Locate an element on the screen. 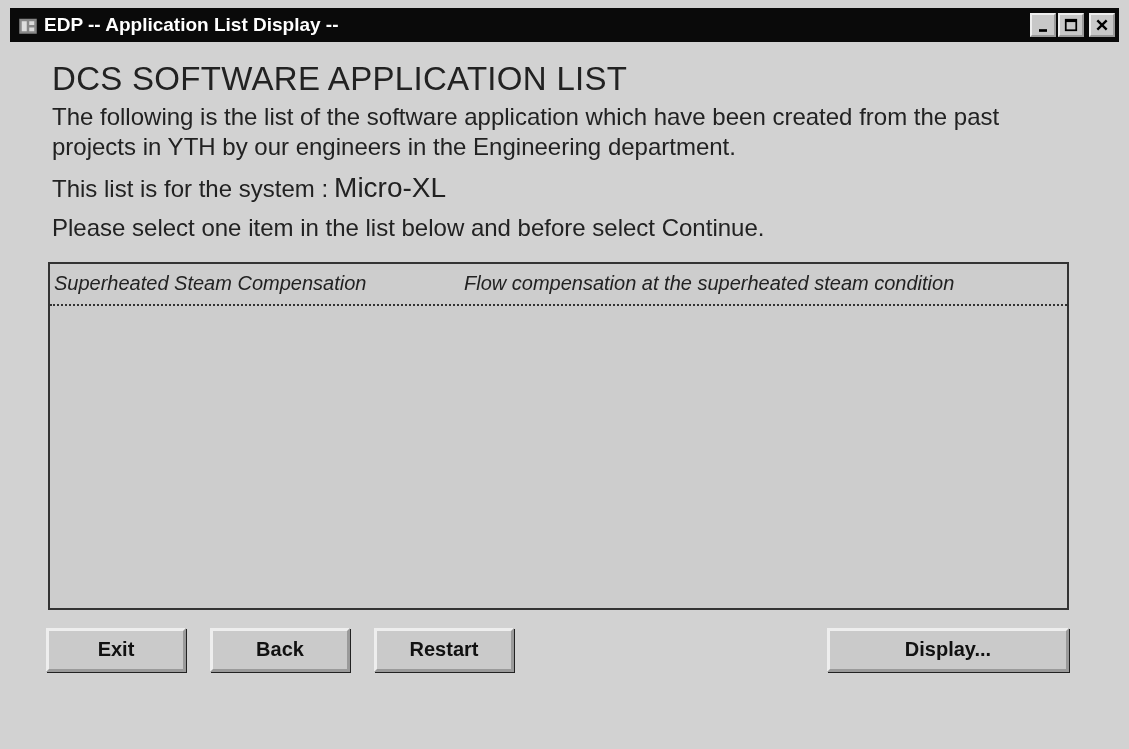 This screenshot has width=1129, height=749. dialog-button: Restart is located at coordinates (444, 649).